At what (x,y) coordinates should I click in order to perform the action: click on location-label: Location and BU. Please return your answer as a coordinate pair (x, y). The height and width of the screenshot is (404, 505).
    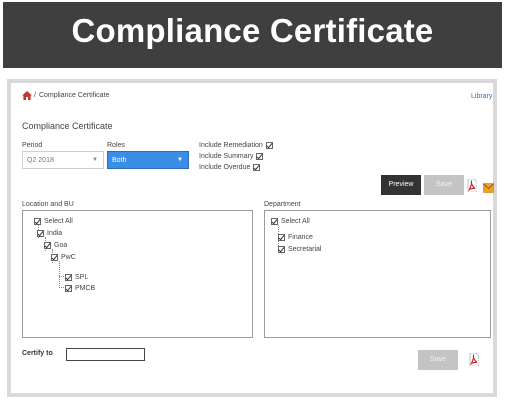
    Looking at the image, I should click on (48, 204).